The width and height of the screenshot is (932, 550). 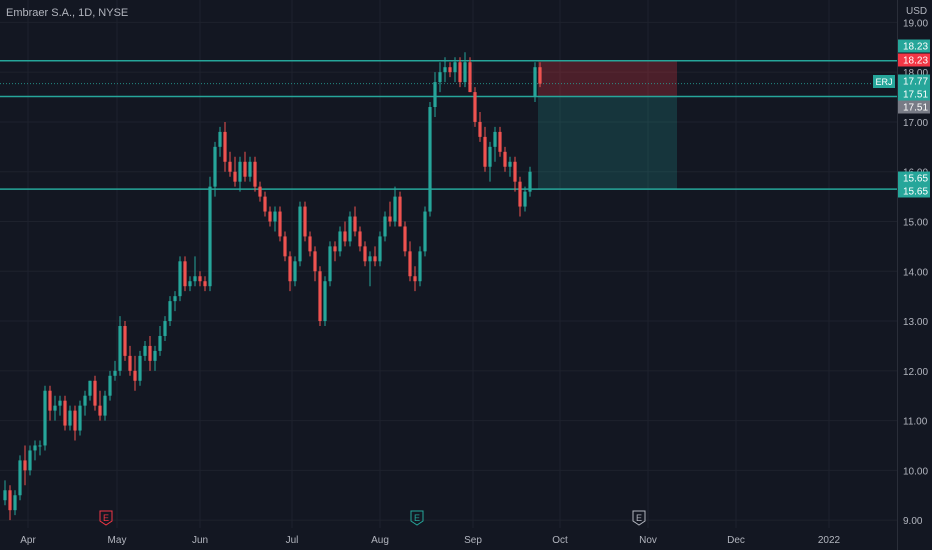 I want to click on take-profit-zone, so click(x=607, y=143).